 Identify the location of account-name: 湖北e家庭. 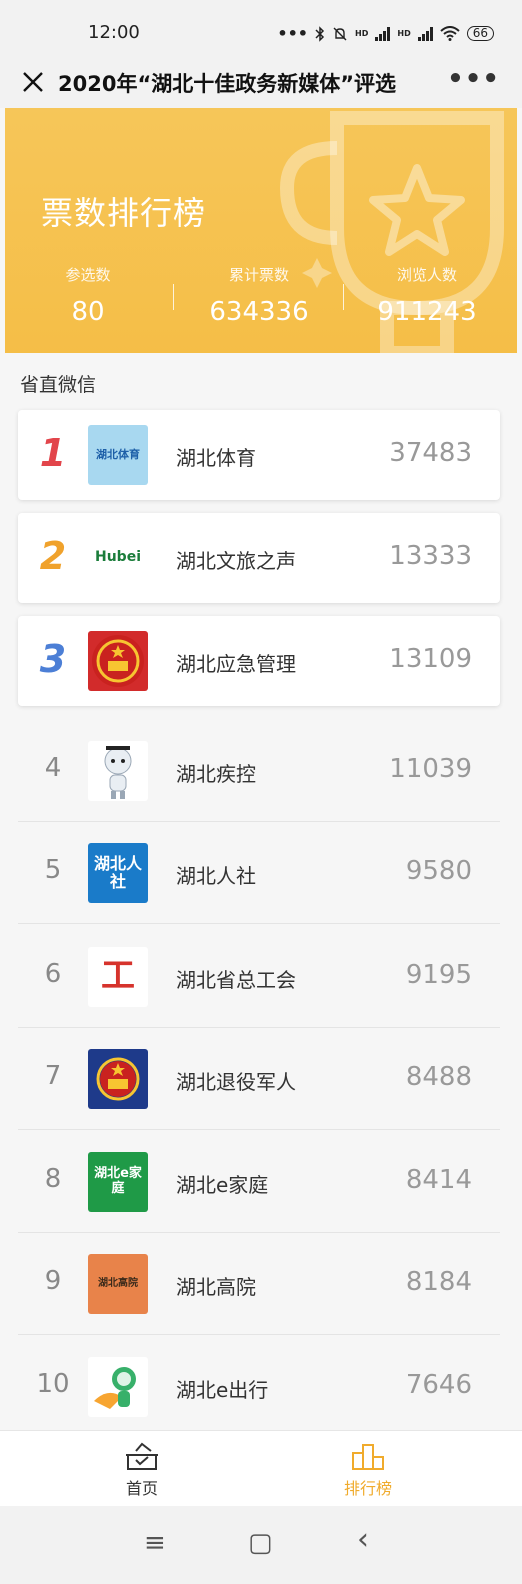
(222, 1184).